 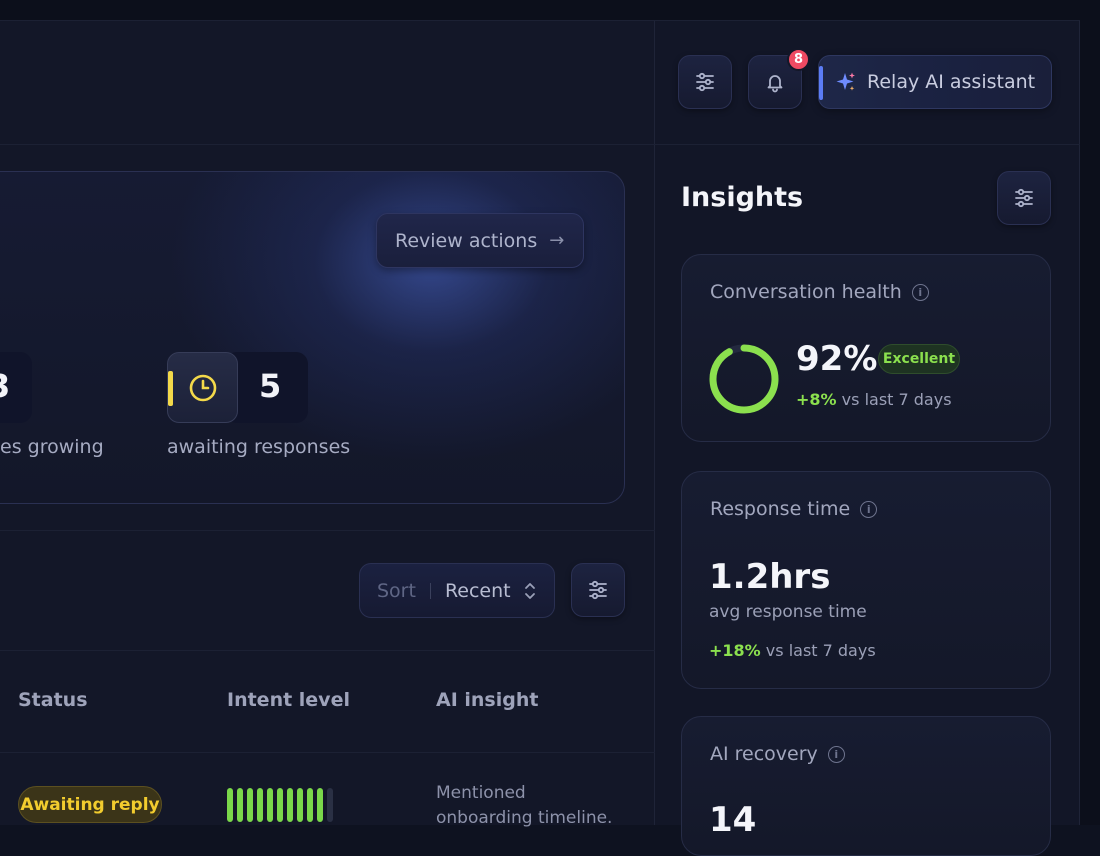 I want to click on stat-accent-bar, so click(x=170, y=388).